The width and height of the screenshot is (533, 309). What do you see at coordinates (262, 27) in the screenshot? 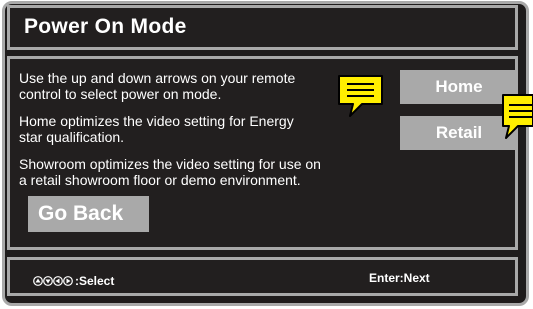
I see `title-bar: Power On Mode` at bounding box center [262, 27].